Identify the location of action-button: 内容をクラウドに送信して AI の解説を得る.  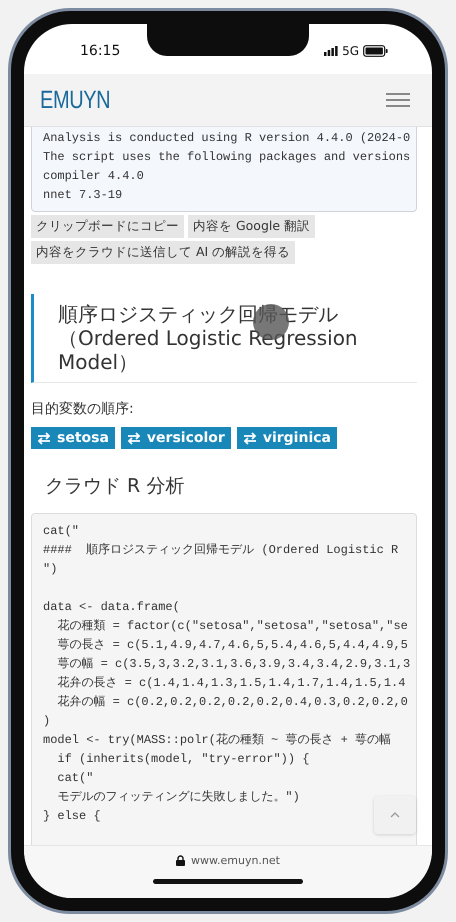
(163, 252).